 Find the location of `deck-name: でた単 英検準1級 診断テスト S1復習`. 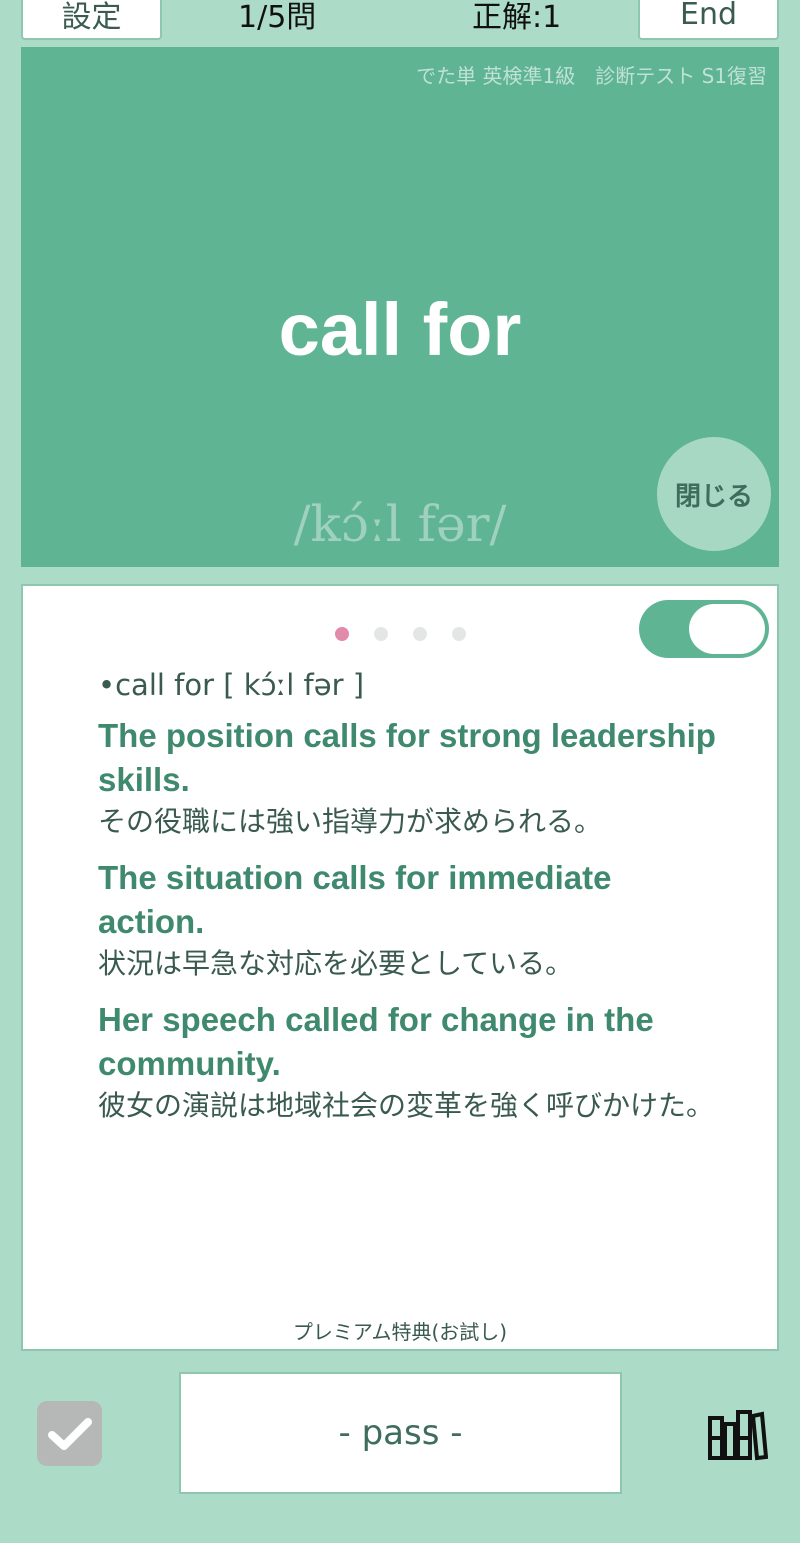

deck-name: でた単 英検準1級 診断テスト S1復習 is located at coordinates (591, 76).